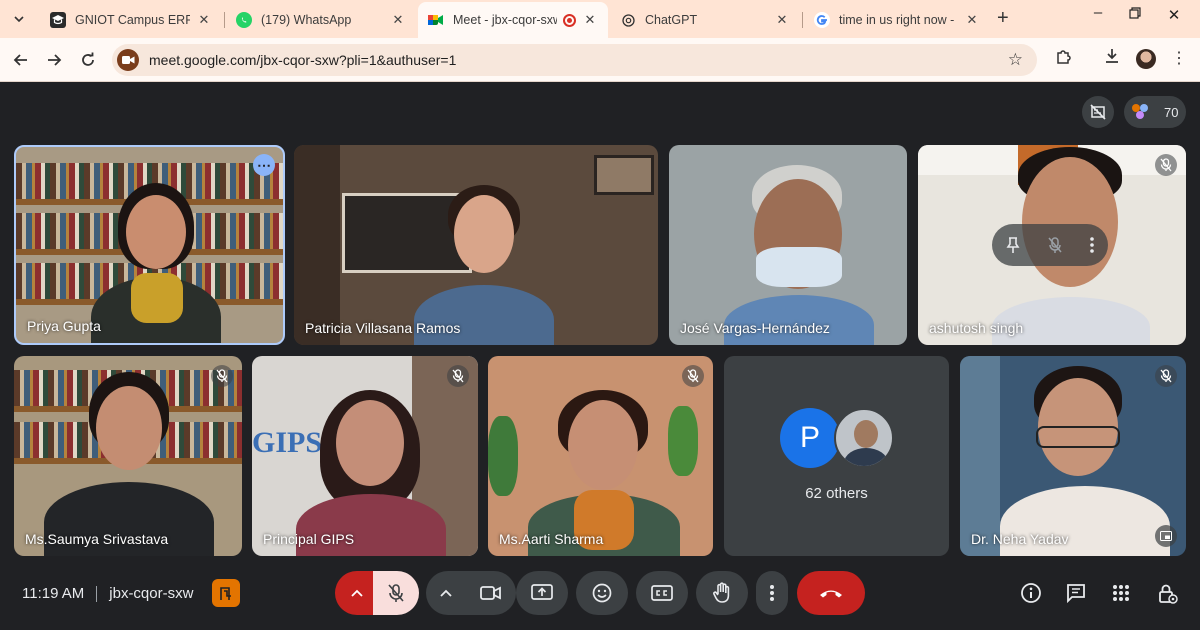 The height and width of the screenshot is (630, 1200). Describe the element at coordinates (1098, 12) in the screenshot. I see `minimize-icon: –` at that location.